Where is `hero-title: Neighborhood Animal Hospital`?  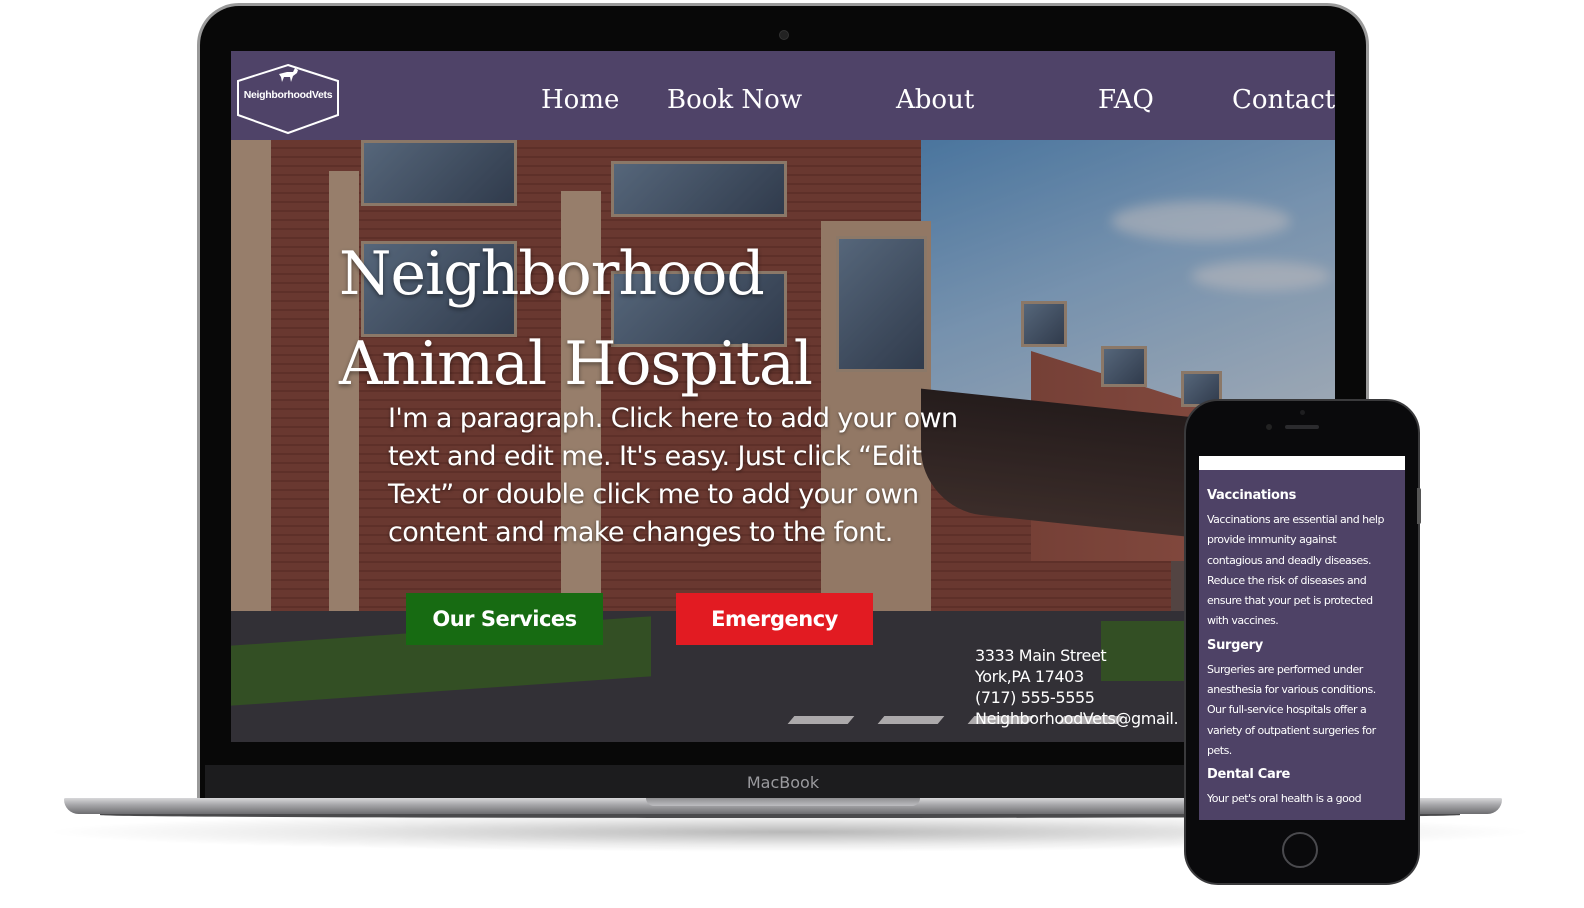 hero-title: Neighborhood Animal Hospital is located at coordinates (576, 319).